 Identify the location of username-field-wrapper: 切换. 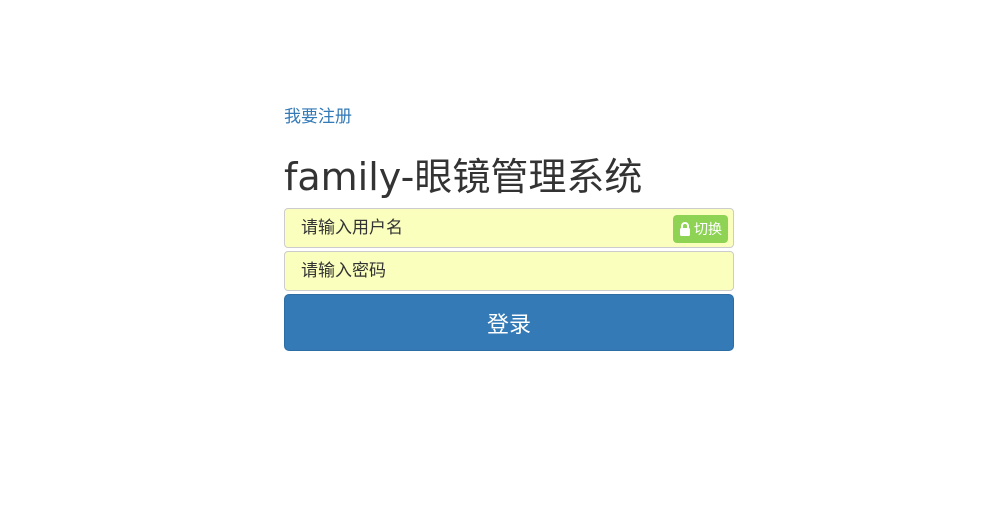
(509, 228).